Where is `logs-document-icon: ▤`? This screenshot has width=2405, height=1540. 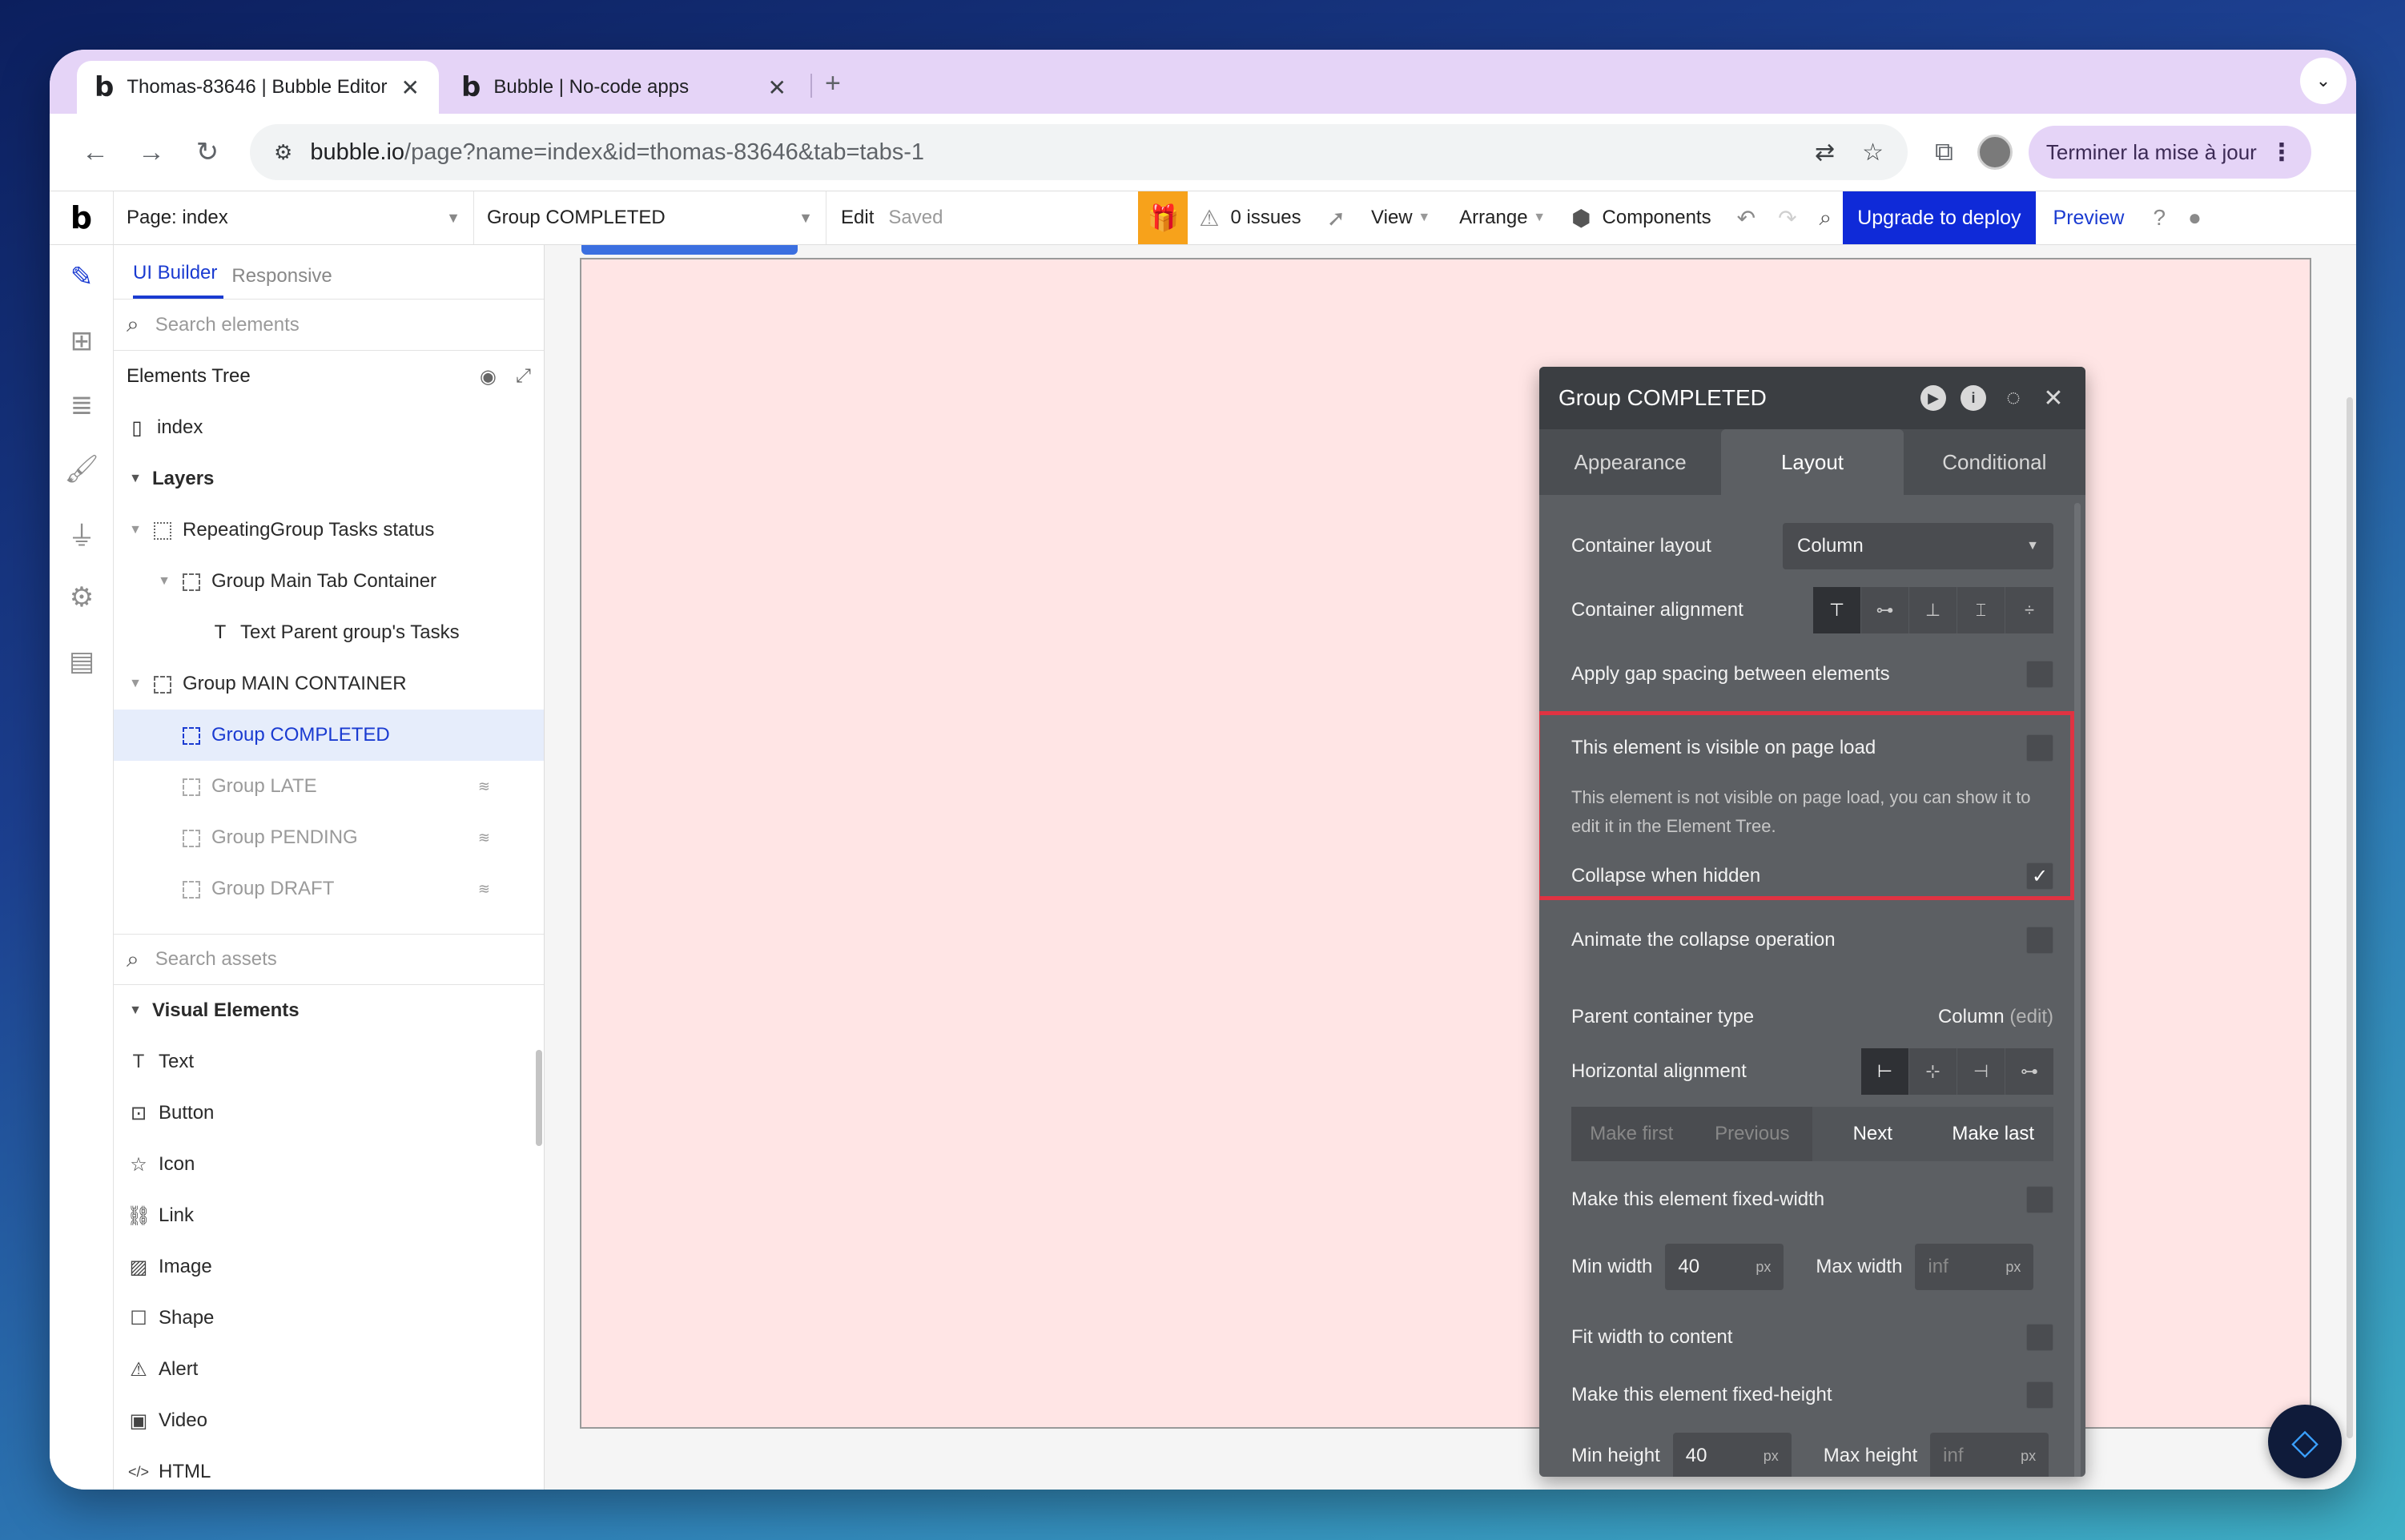
logs-document-icon: ▤ is located at coordinates (82, 661).